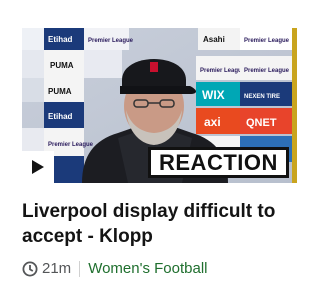 The width and height of the screenshot is (320, 291). Describe the element at coordinates (218, 162) in the screenshot. I see `reaction-badge: REACTION` at that location.